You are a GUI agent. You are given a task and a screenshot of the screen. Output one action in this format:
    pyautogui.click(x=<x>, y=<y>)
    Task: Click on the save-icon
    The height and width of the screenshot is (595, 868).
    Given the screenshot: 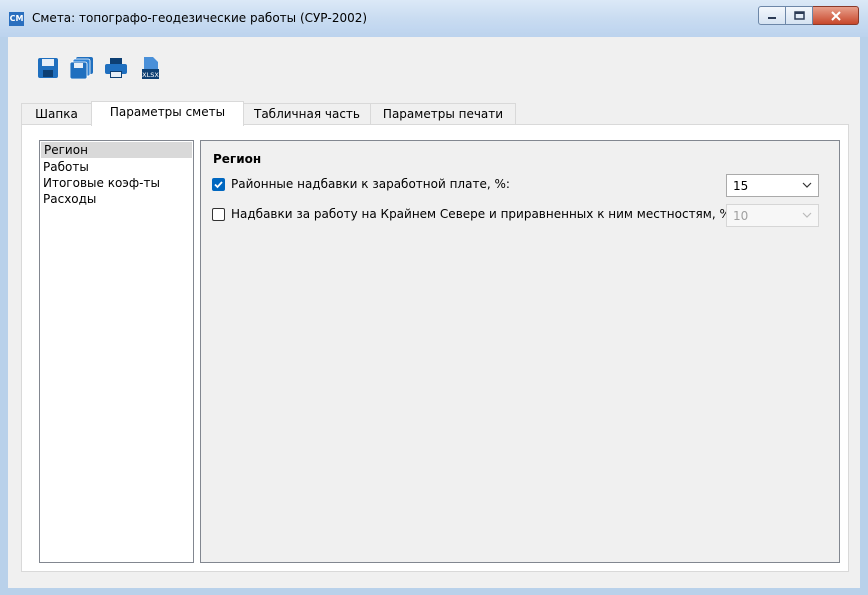 What is the action you would take?
    pyautogui.click(x=48, y=68)
    